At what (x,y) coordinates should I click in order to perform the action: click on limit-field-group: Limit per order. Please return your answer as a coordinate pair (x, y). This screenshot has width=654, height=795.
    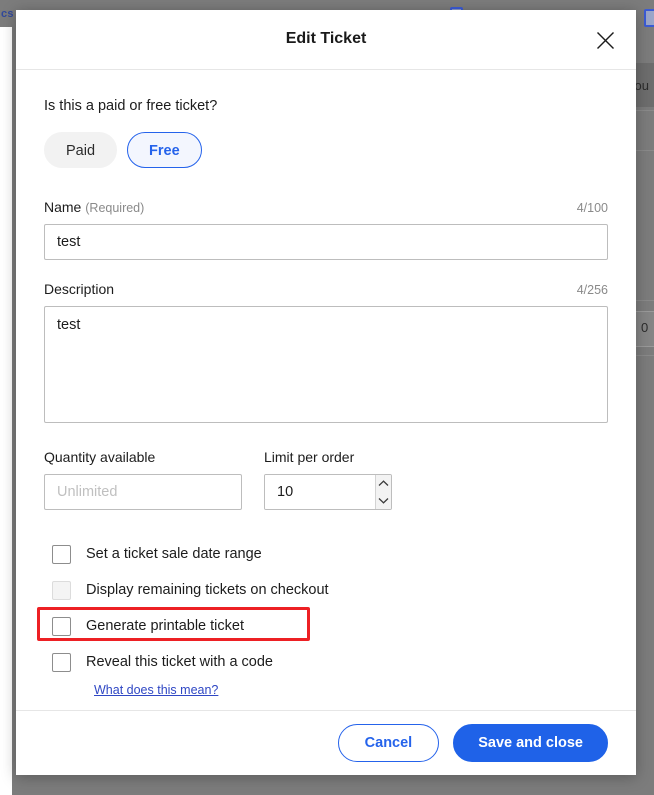
    Looking at the image, I should click on (328, 479).